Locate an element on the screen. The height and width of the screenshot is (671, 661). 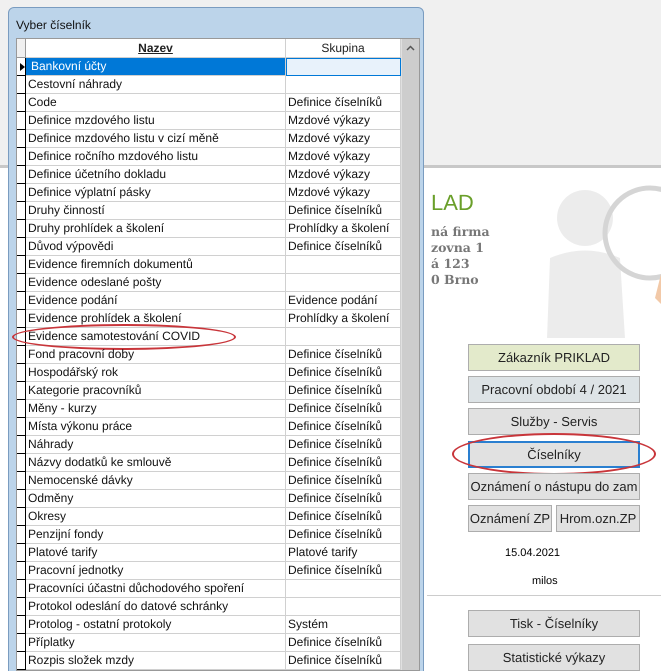
table-cell: Protolog - ostatní protokoly is located at coordinates (156, 625).